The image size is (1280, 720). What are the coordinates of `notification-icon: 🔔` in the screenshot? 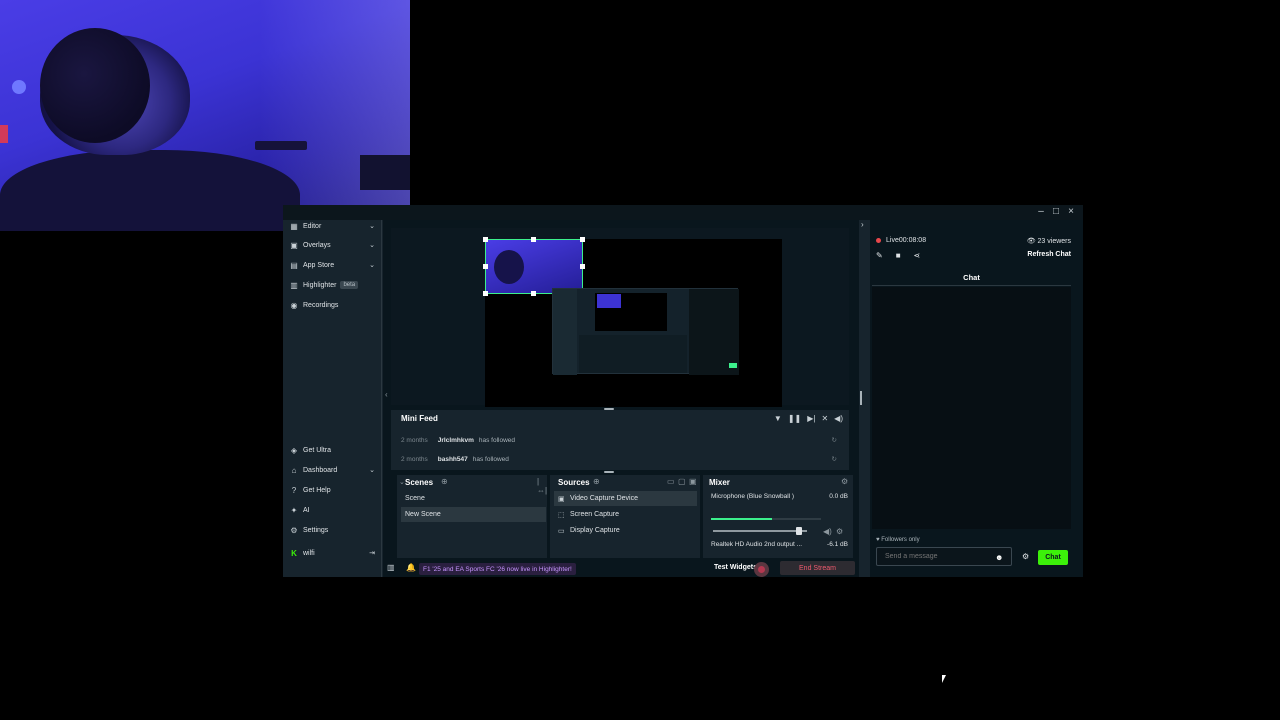 It's located at (411, 567).